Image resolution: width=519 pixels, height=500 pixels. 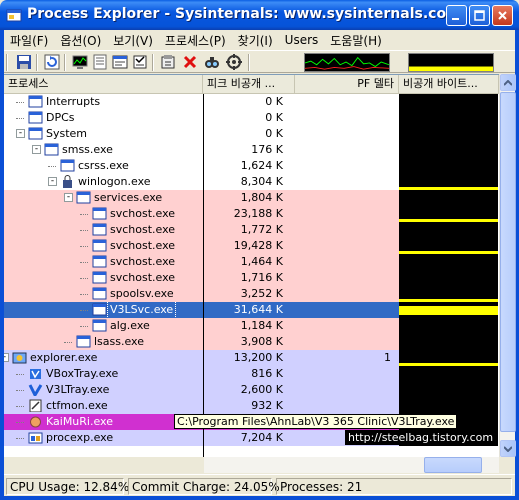 I want to click on process-row: V3LSvc.exe 31,644 K, so click(x=251, y=310).